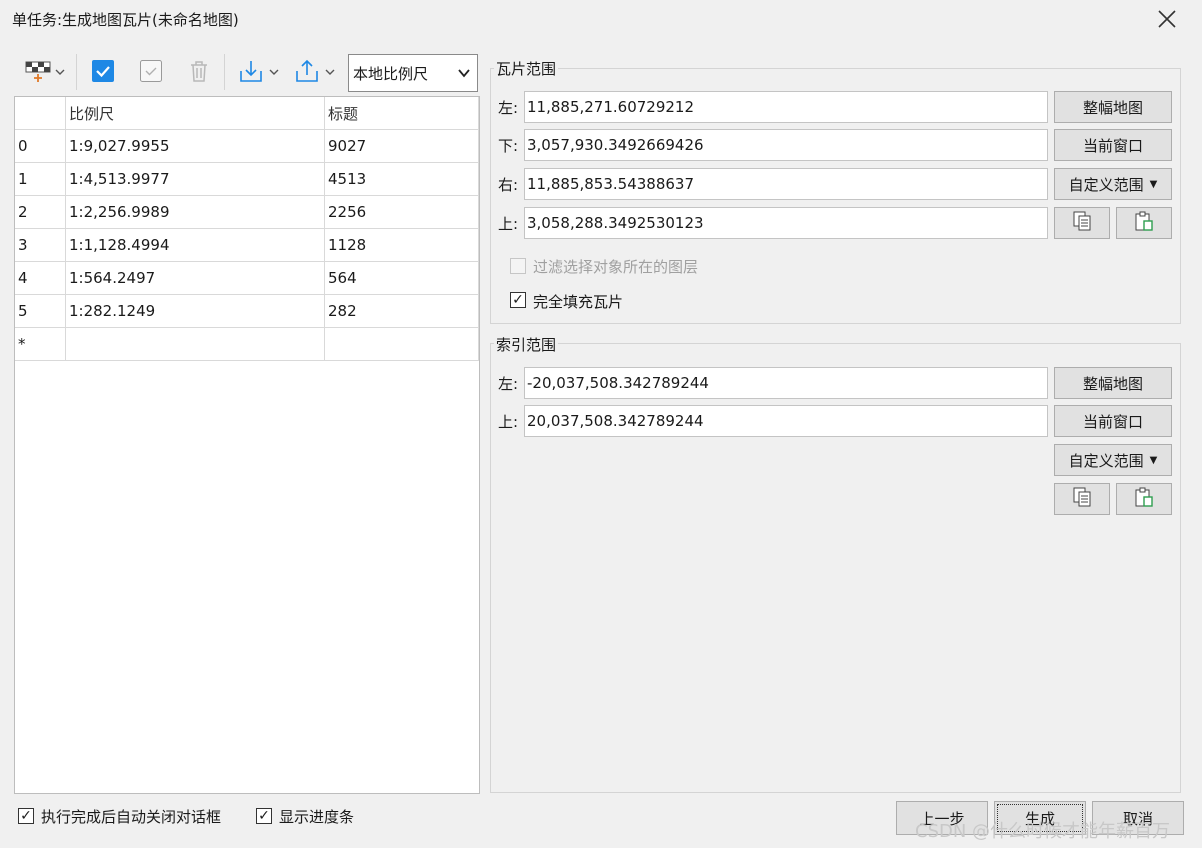  Describe the element at coordinates (40, 278) in the screenshot. I see `row-index: 4` at that location.